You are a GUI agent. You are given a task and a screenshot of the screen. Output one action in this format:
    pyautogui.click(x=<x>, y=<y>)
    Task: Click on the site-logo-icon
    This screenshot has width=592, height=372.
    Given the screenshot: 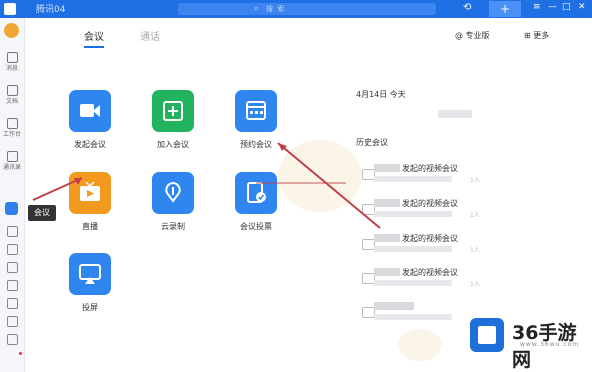 What is the action you would take?
    pyautogui.click(x=487, y=335)
    